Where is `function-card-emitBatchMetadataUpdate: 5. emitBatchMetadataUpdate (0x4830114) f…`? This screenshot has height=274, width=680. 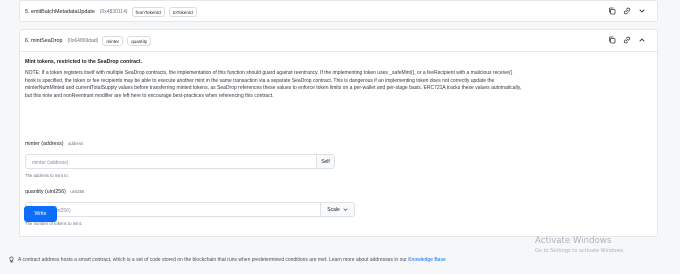
function-card-emitBatchMetadataUpdate: 5. emitBatchMetadataUpdate (0x4830114) f… is located at coordinates (338, 11).